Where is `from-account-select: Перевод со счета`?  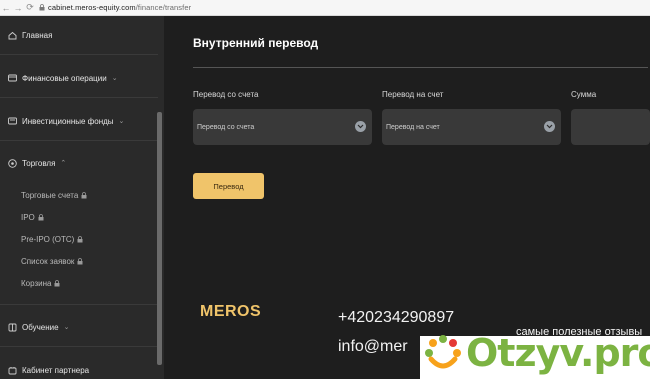 from-account-select: Перевод со счета is located at coordinates (282, 127).